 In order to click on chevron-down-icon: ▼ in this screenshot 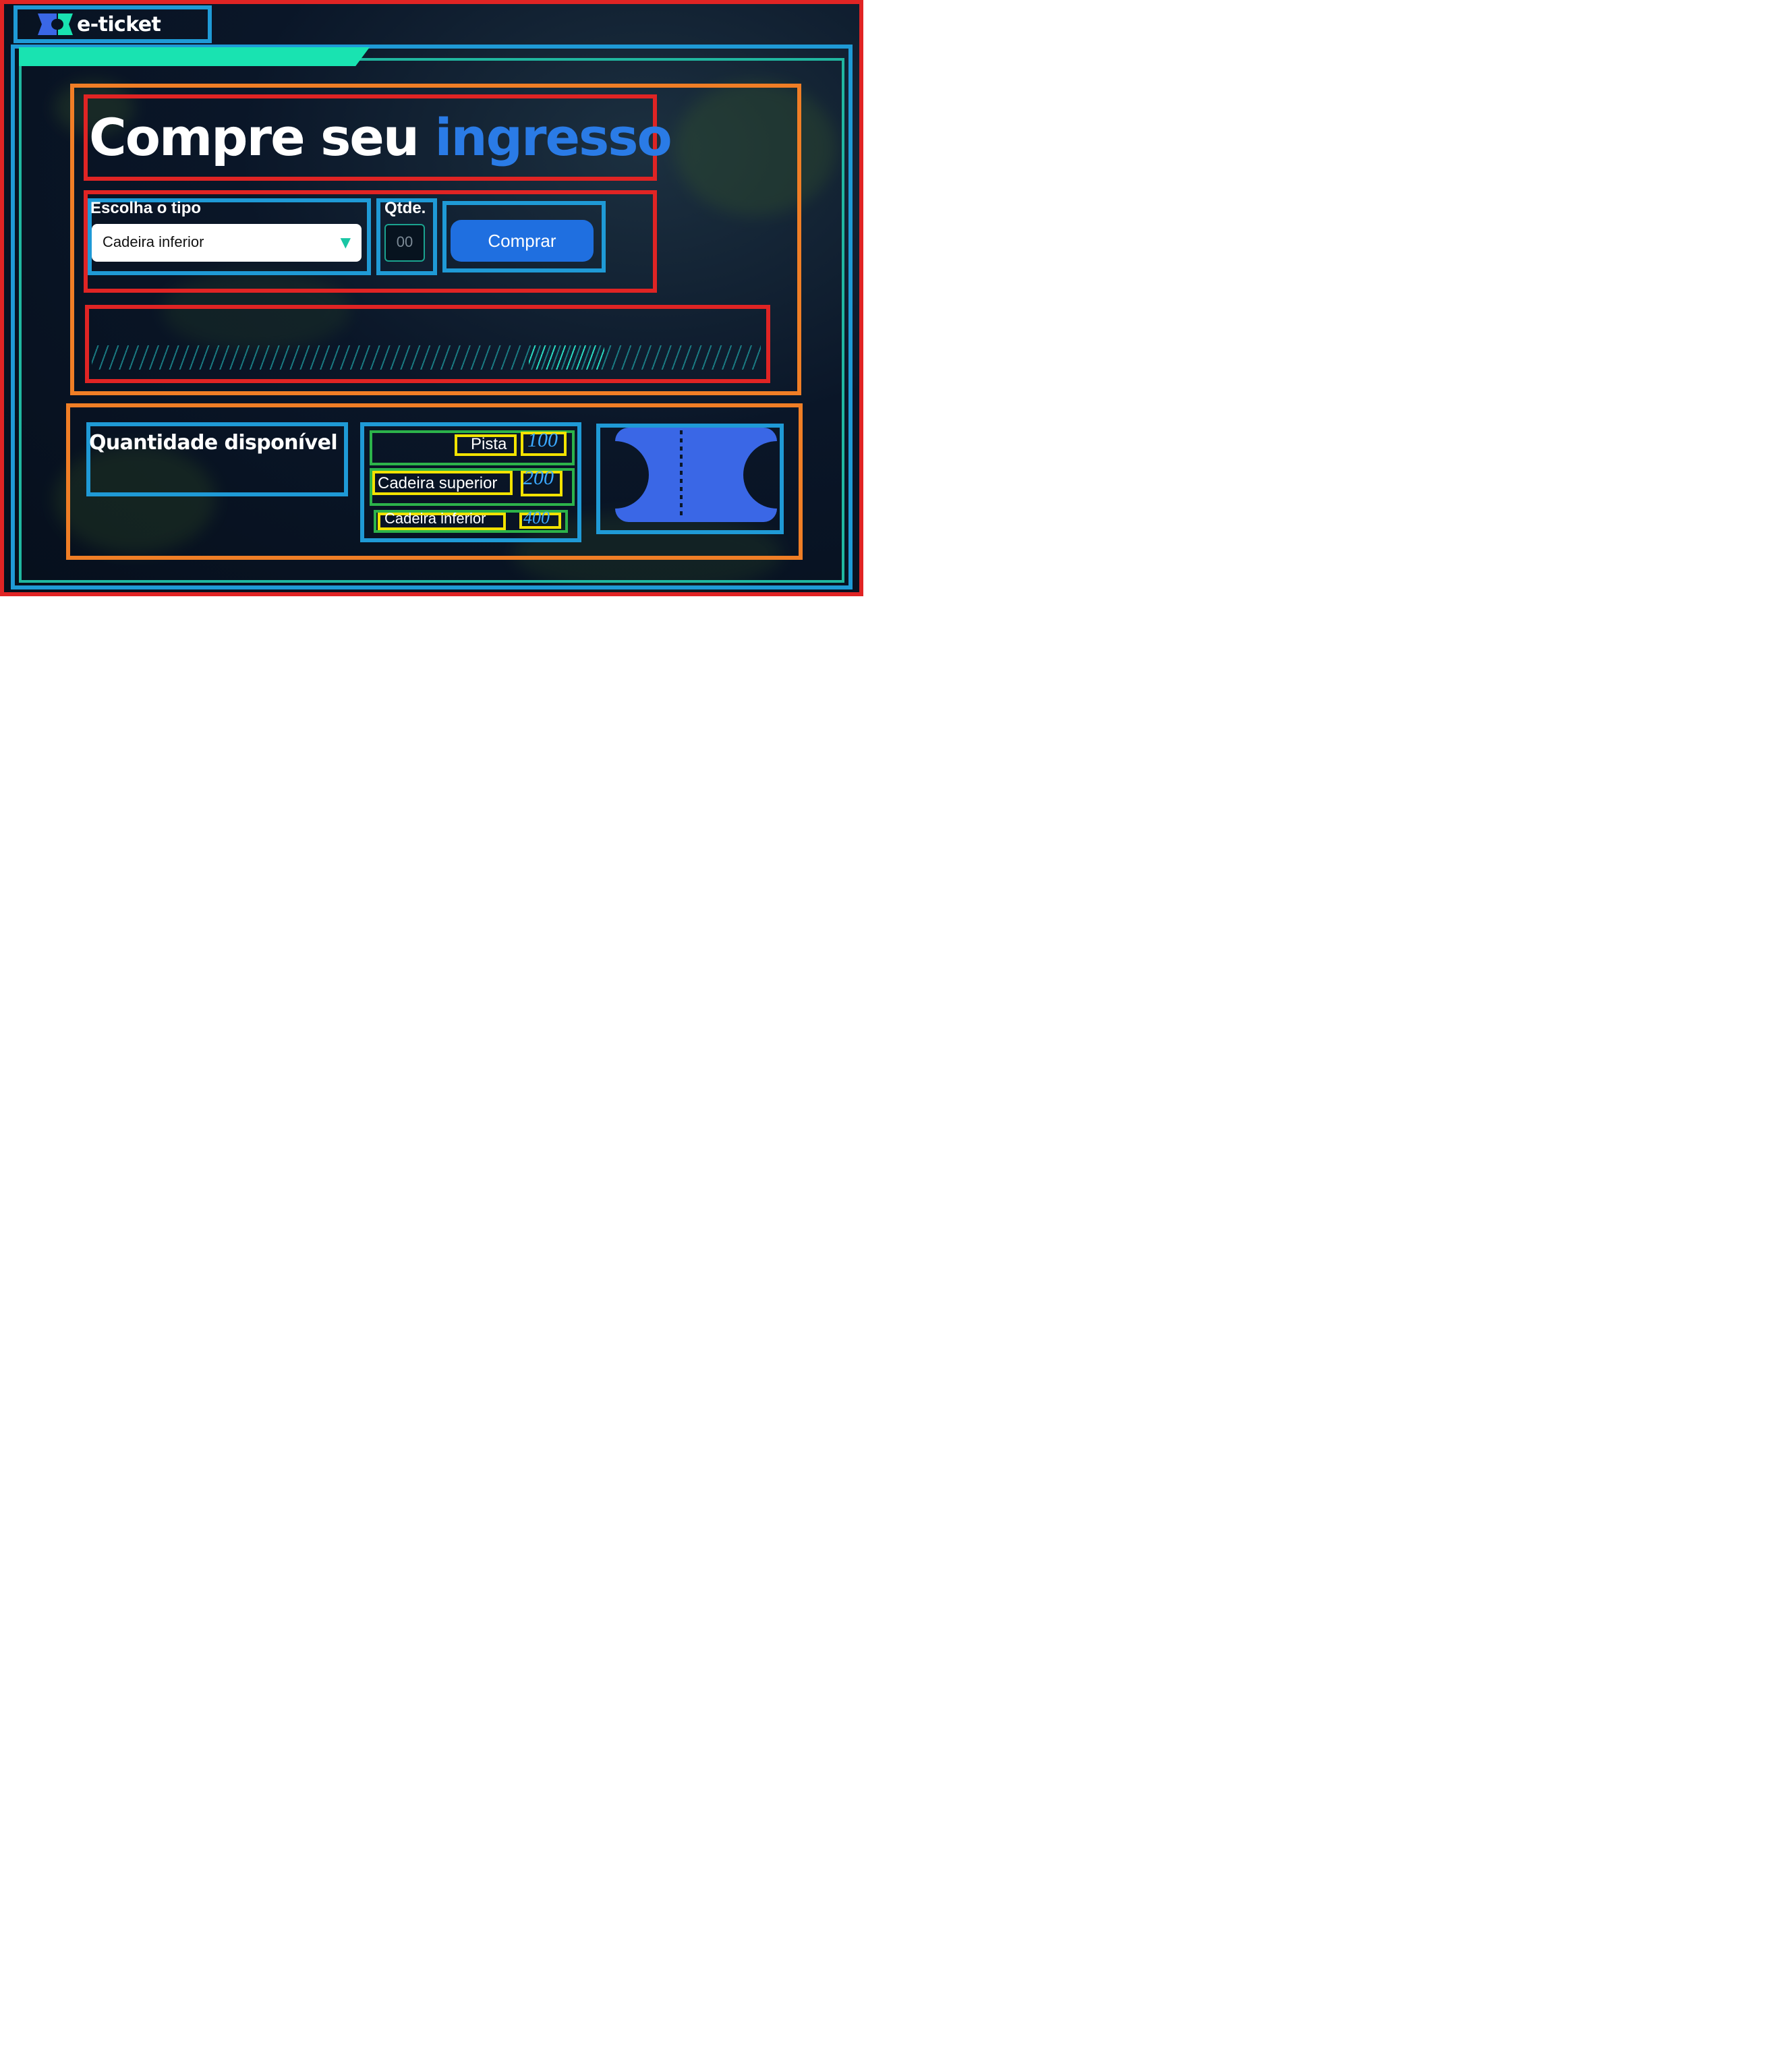, I will do `click(345, 242)`.